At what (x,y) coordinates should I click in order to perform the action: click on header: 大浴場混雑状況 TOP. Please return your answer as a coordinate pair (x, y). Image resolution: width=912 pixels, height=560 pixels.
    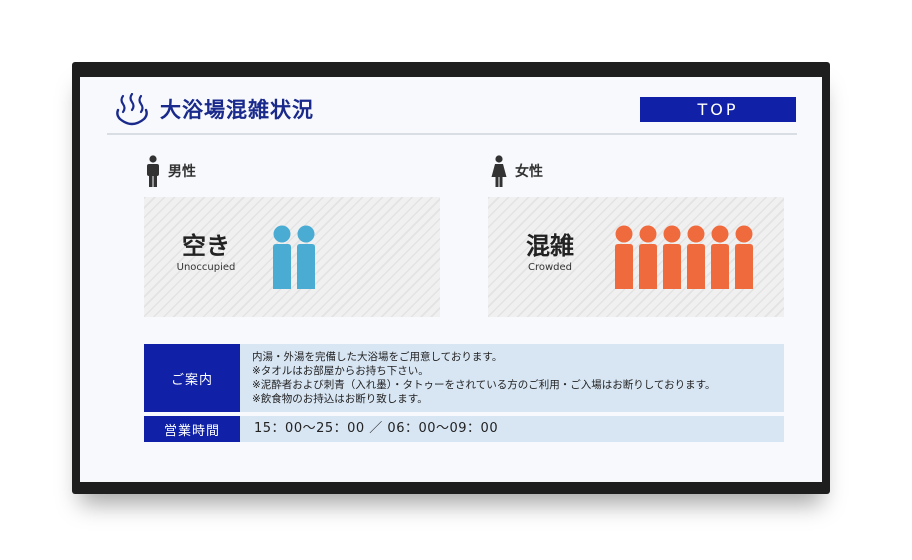
    Looking at the image, I should click on (451, 106).